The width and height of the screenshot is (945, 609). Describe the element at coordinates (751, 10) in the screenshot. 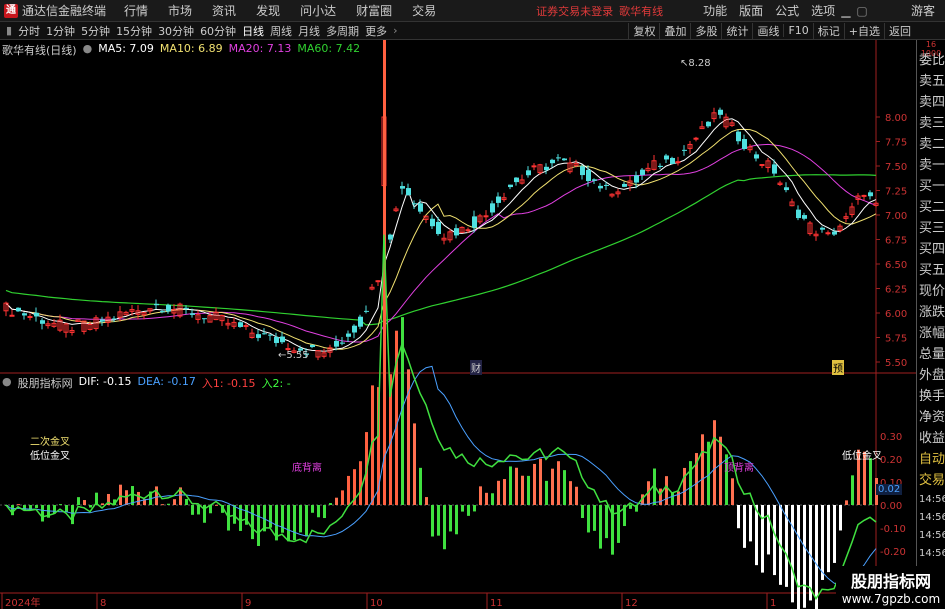

I see `menu-layout: 版面` at that location.